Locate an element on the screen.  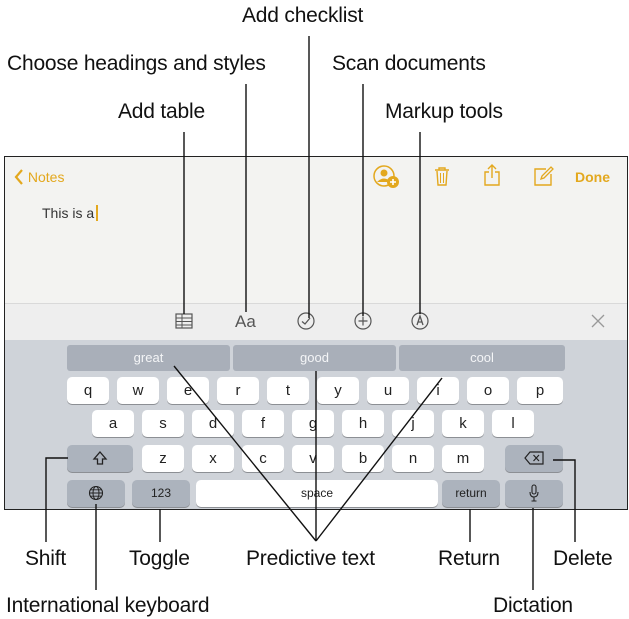
globe-key is located at coordinates (96, 493).